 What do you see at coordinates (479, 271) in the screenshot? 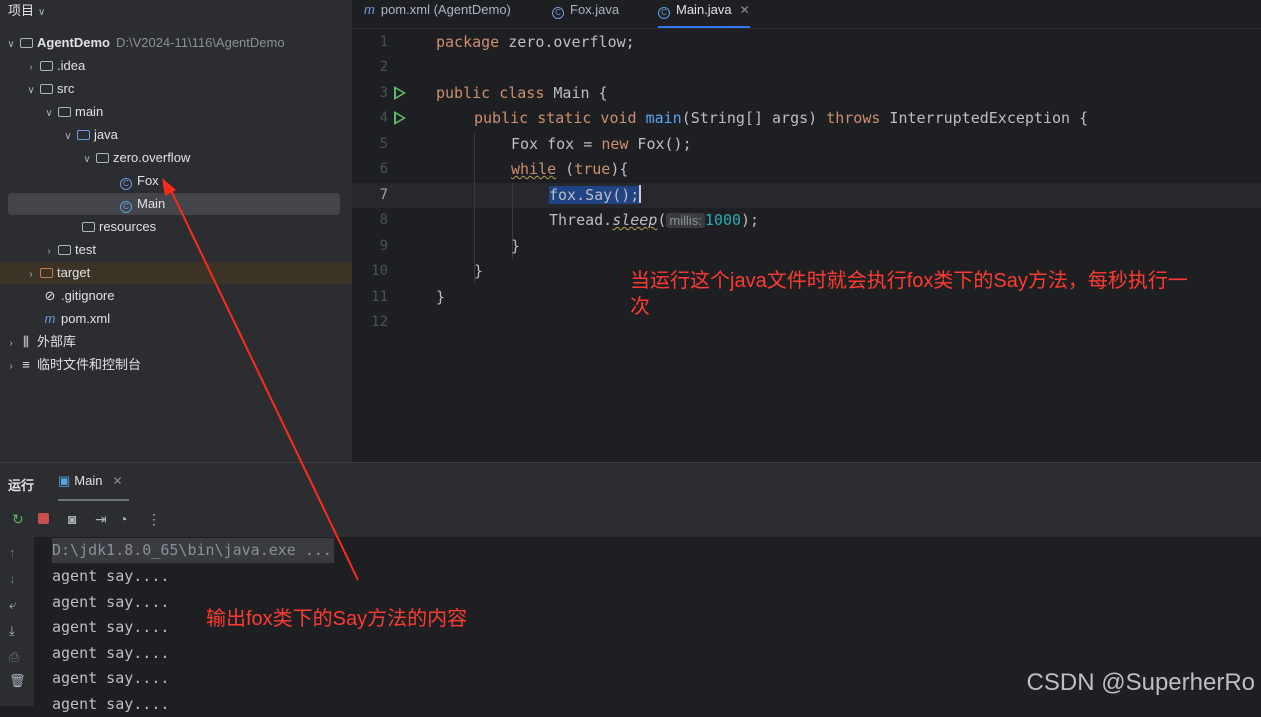
I see `code-line-10: }` at bounding box center [479, 271].